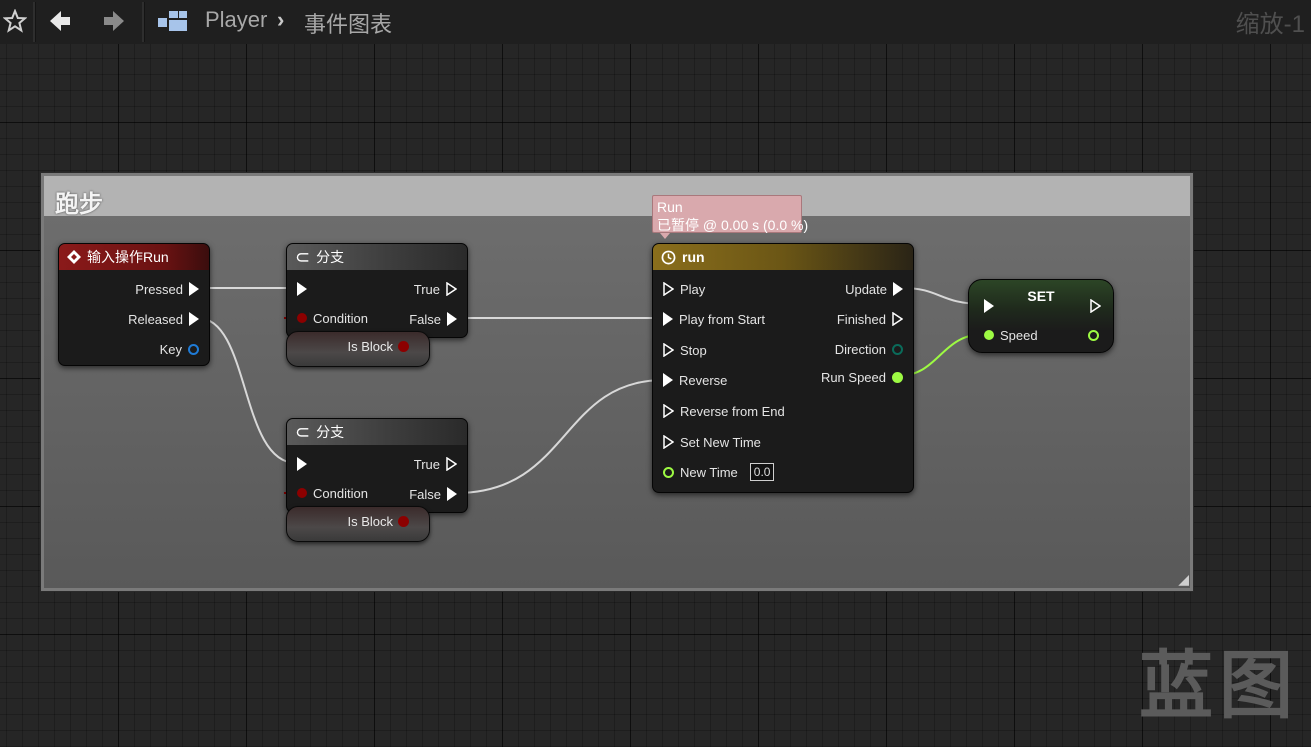  Describe the element at coordinates (860, 349) in the screenshot. I see `pin-label: Direction` at that location.